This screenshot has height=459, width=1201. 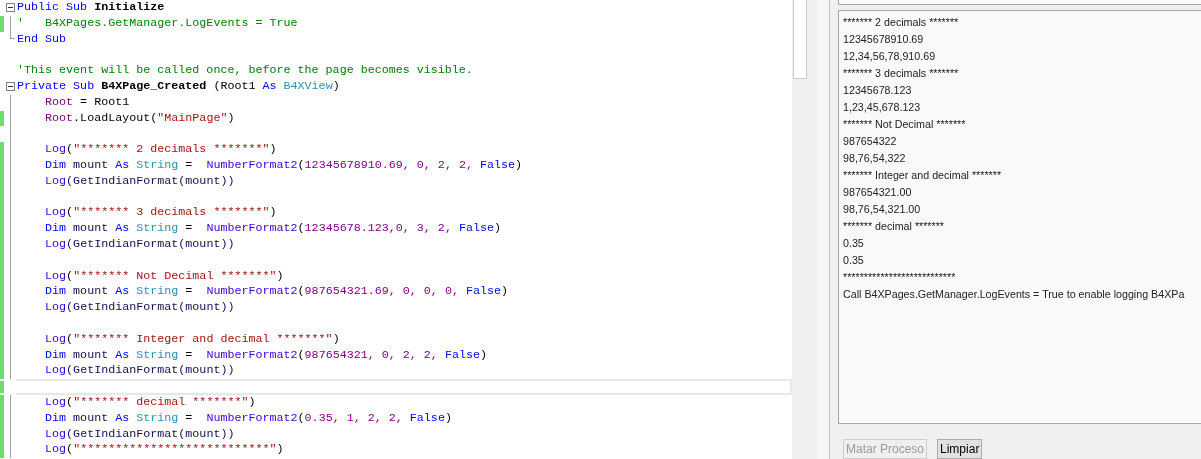 I want to click on scrollbar-thumb, so click(x=800, y=39).